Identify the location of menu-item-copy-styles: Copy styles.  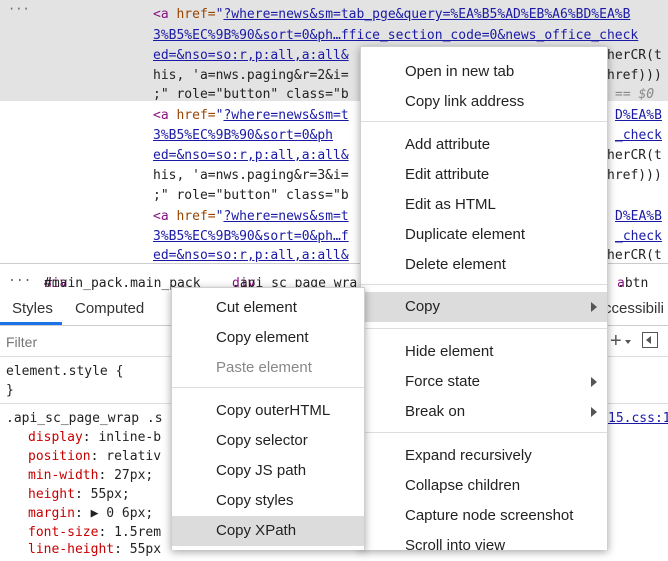
(268, 501).